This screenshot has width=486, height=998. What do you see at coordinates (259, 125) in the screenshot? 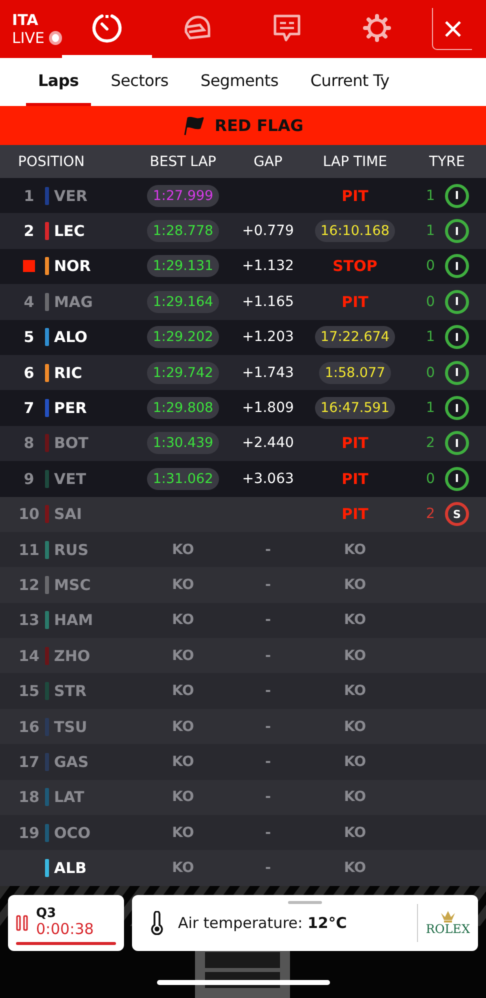
I see `flag-text: RED FLAG` at bounding box center [259, 125].